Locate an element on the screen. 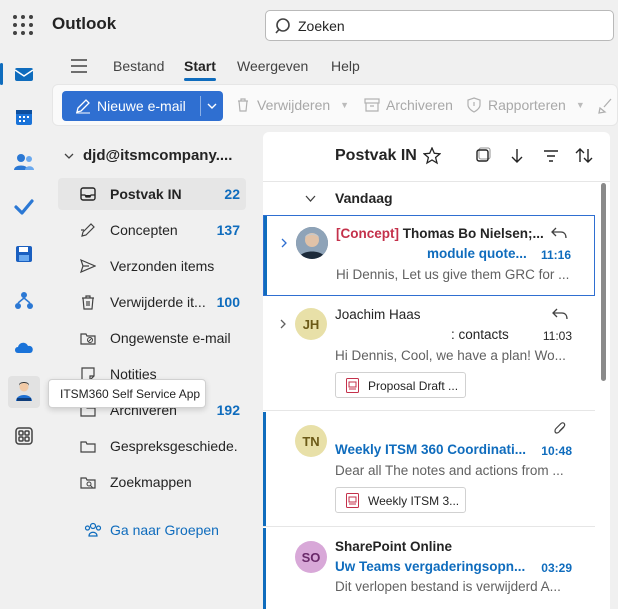 This screenshot has width=618, height=609. tab-start: Start is located at coordinates (200, 69).